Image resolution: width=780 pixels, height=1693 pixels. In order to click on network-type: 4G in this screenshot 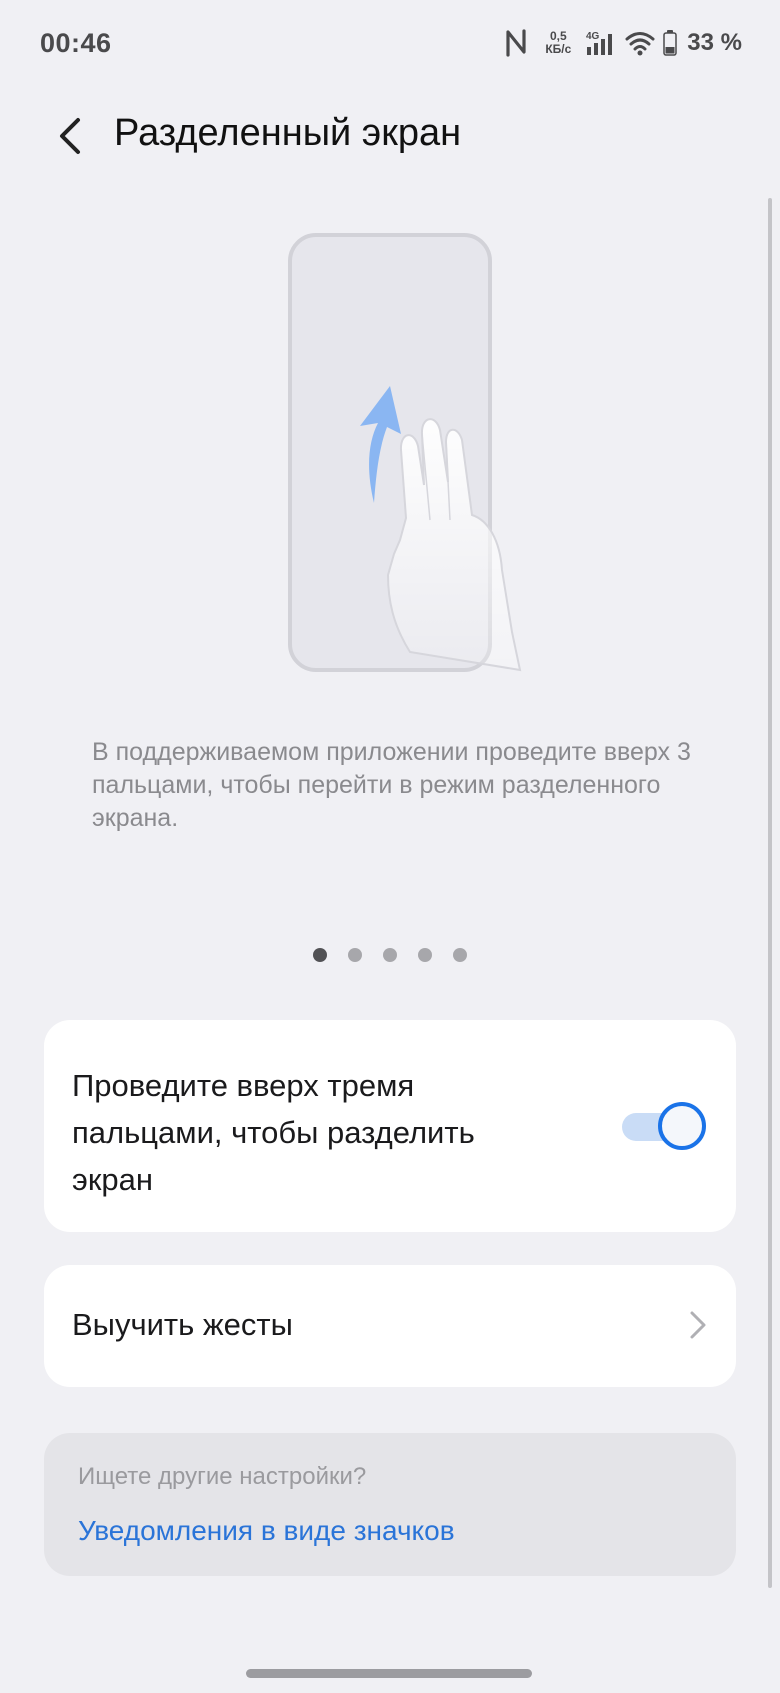, I will do `click(593, 36)`.